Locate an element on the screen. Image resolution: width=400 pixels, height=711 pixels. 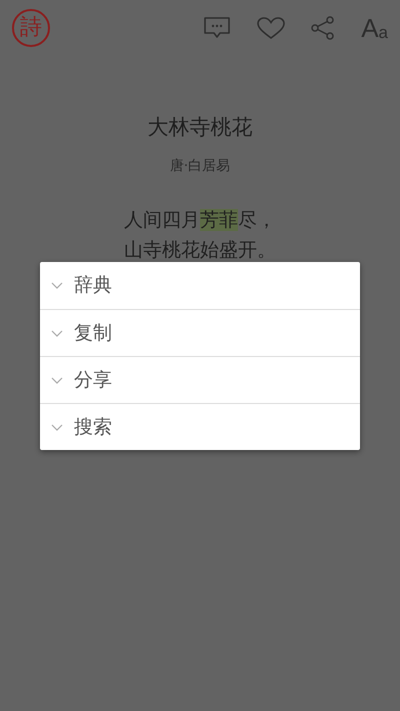
logo-seal: 詩 is located at coordinates (31, 28).